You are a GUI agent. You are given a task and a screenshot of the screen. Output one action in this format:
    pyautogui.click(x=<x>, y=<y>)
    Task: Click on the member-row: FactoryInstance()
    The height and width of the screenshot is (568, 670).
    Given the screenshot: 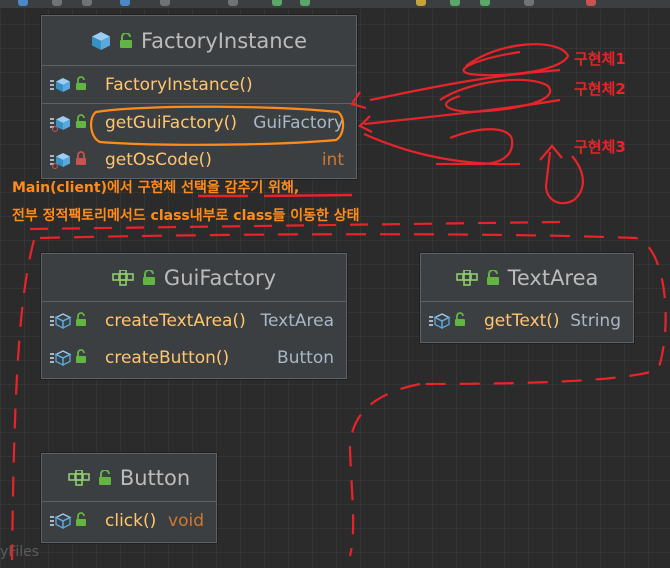 What is the action you would take?
    pyautogui.click(x=199, y=84)
    